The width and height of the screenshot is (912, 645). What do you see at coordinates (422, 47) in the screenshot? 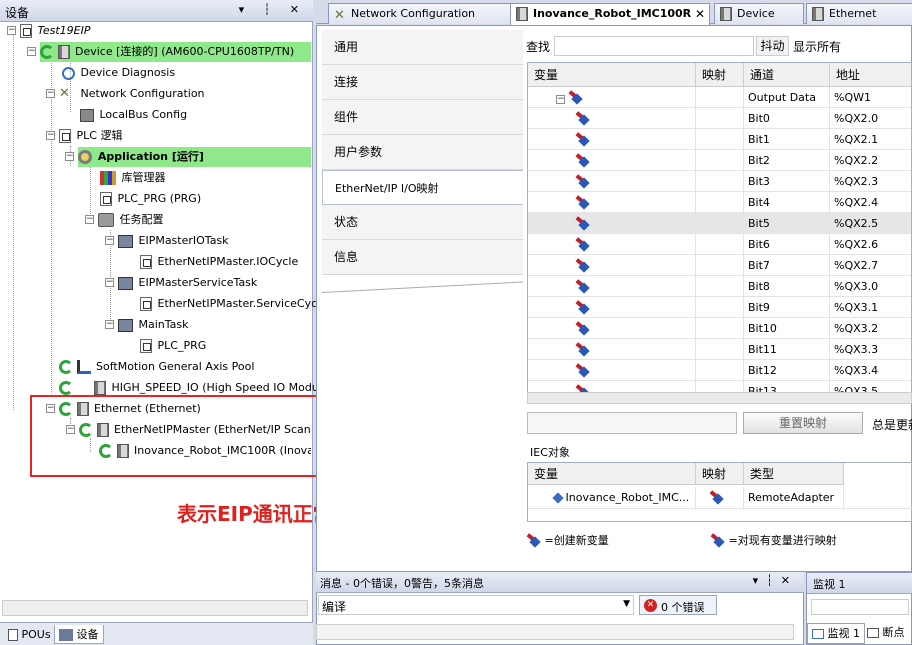
I see `side-tab-general: 通用` at bounding box center [422, 47].